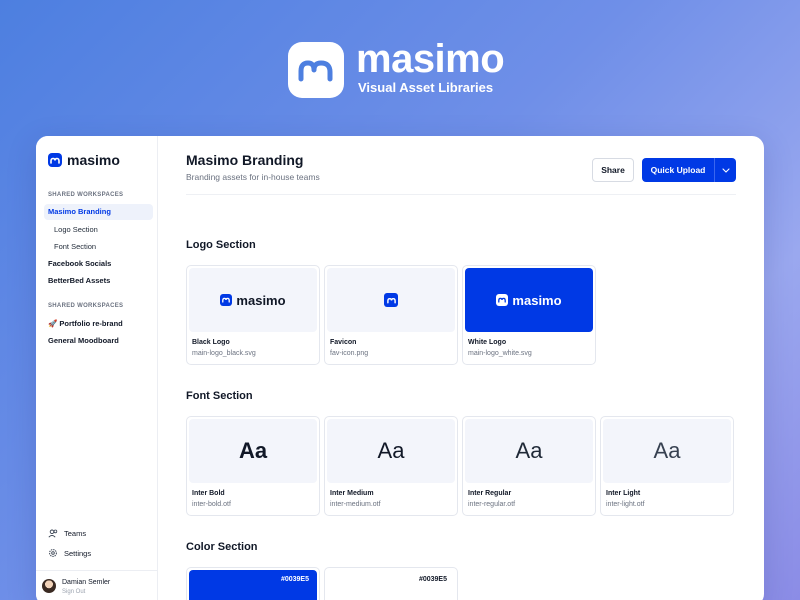 Image resolution: width=800 pixels, height=600 pixels. I want to click on color-section-title: Color Section, so click(222, 547).